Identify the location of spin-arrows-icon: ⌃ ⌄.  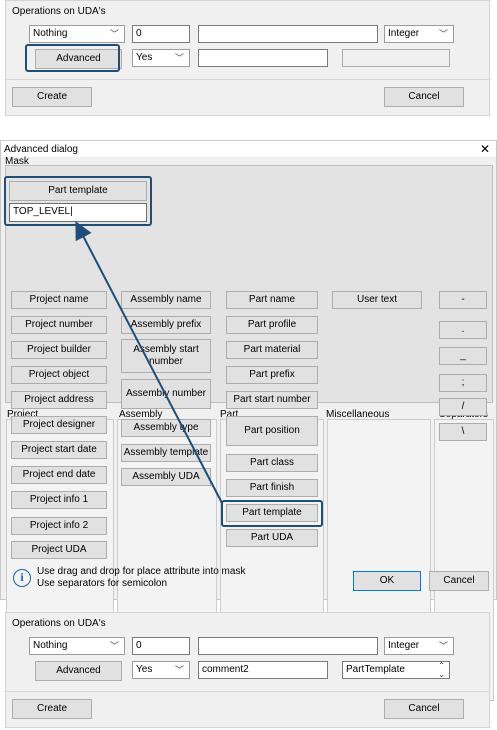
(441, 670).